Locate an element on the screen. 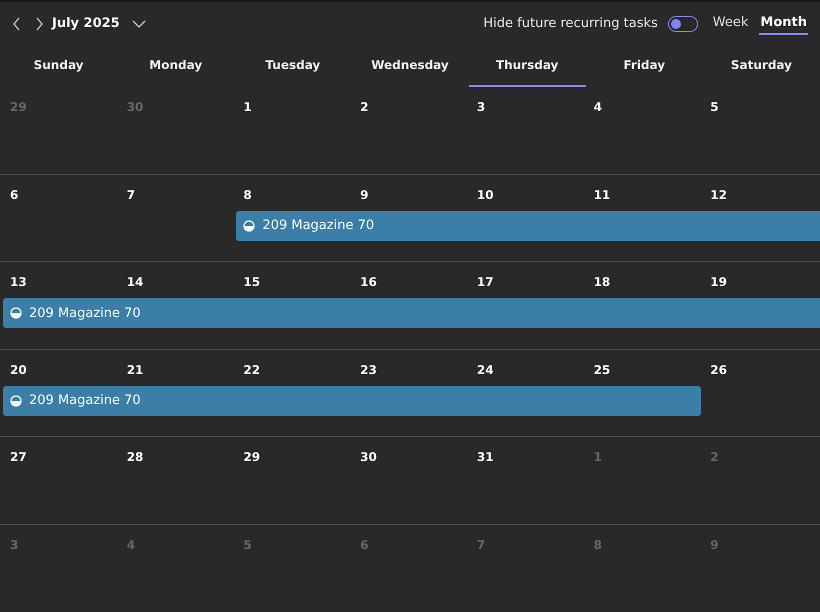 This screenshot has width=820, height=612. date-number: 23 is located at coordinates (368, 369).